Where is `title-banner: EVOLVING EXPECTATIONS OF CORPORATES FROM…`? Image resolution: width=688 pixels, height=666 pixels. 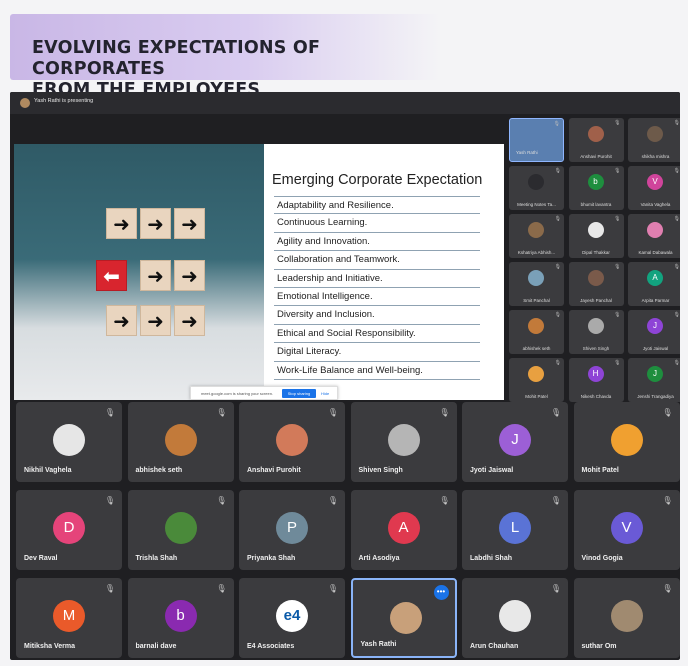
title-banner: EVOLVING EXPECTATIONS OF CORPORATES FROM… is located at coordinates (225, 57).